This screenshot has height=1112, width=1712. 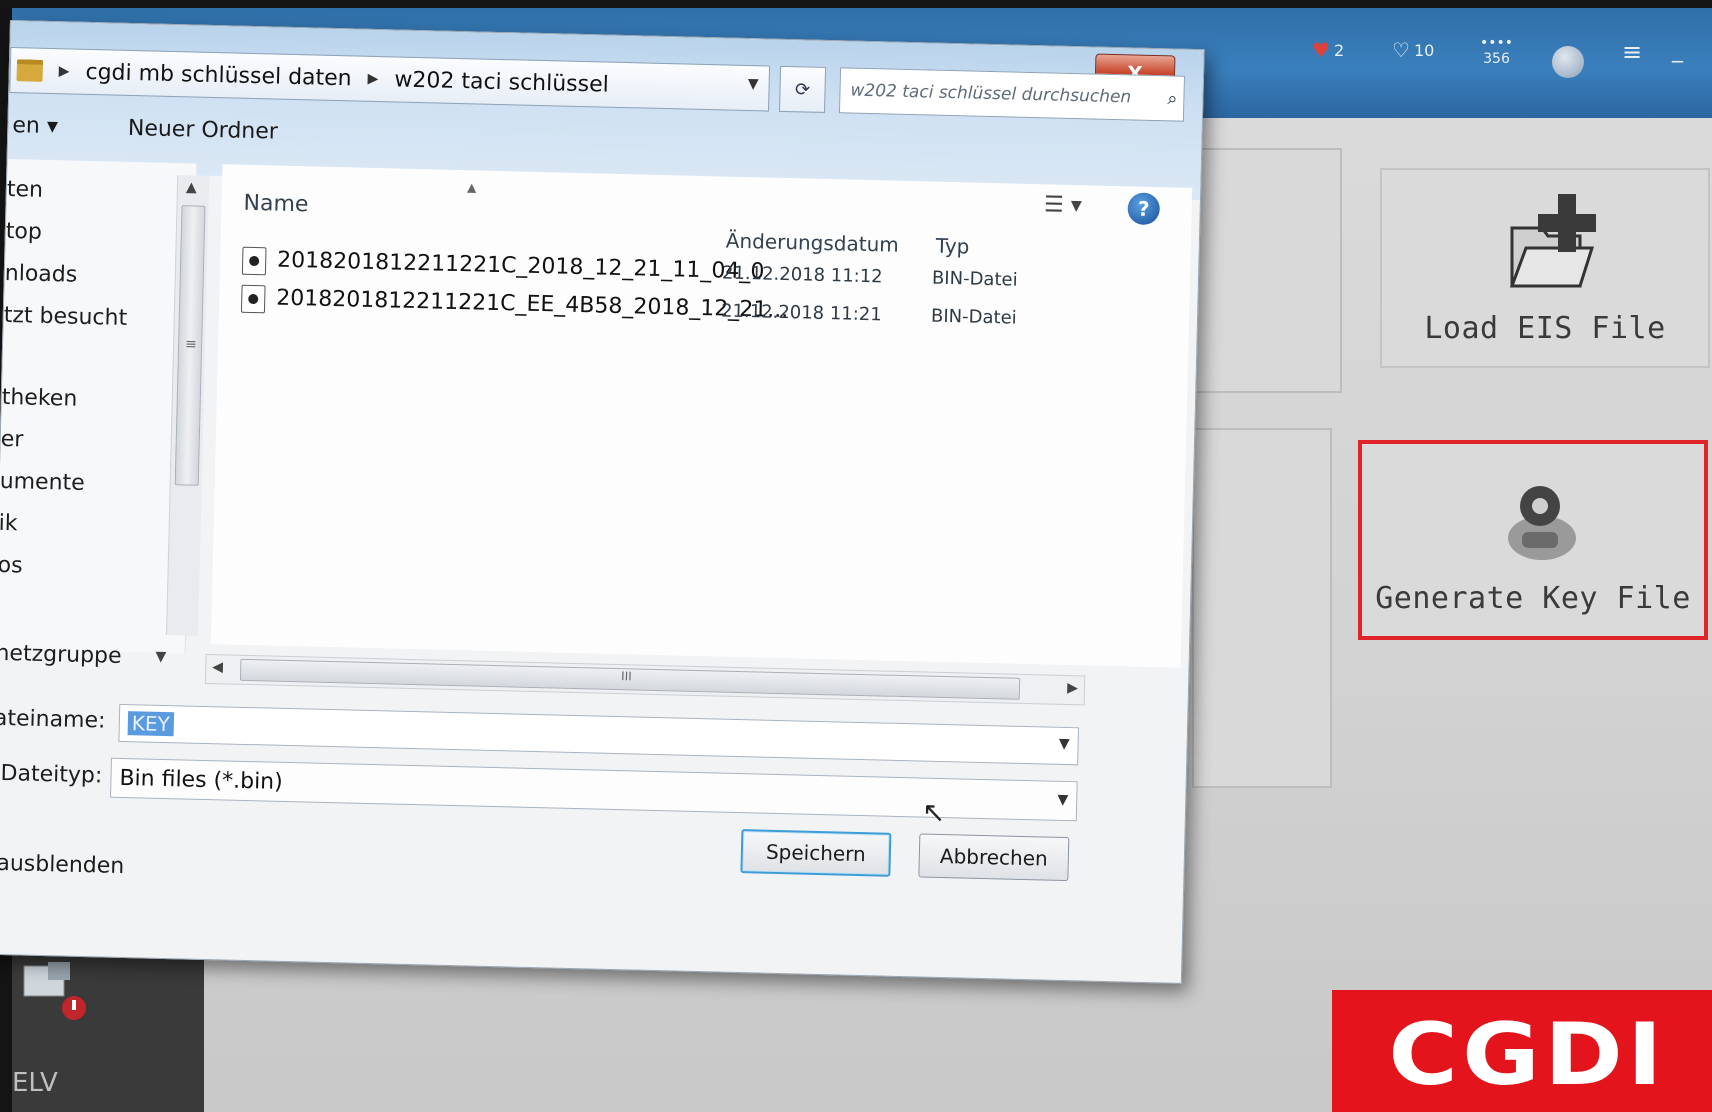 What do you see at coordinates (9, 523) in the screenshot?
I see `nav-item-music: ik` at bounding box center [9, 523].